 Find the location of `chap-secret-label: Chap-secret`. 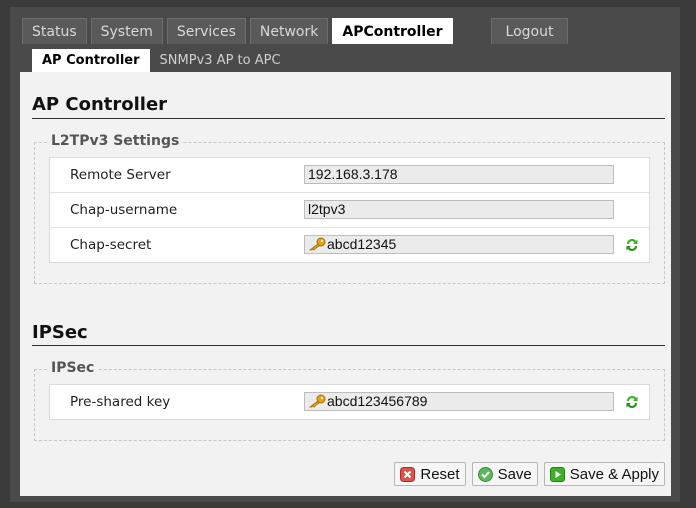

chap-secret-label: Chap-secret is located at coordinates (111, 245).